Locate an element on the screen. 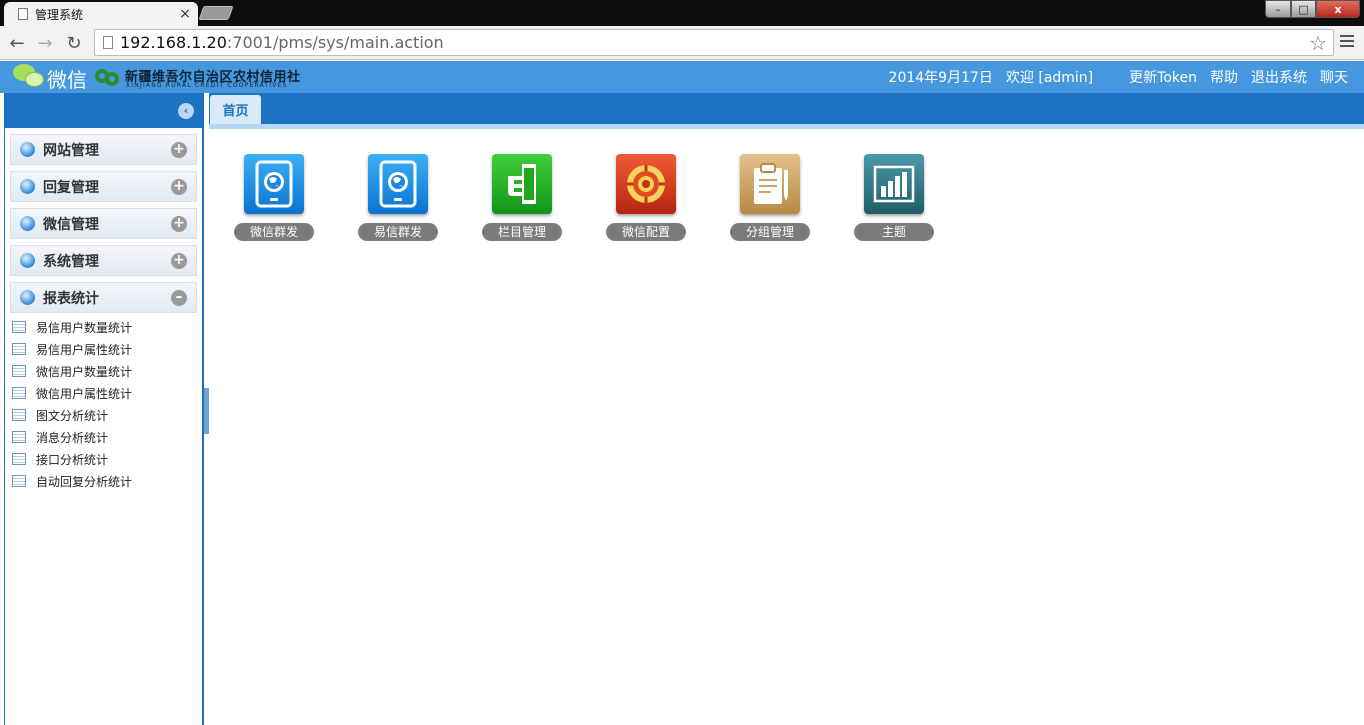 The width and height of the screenshot is (1364, 725). browser-tab: 管理系统 × is located at coordinates (101, 14).